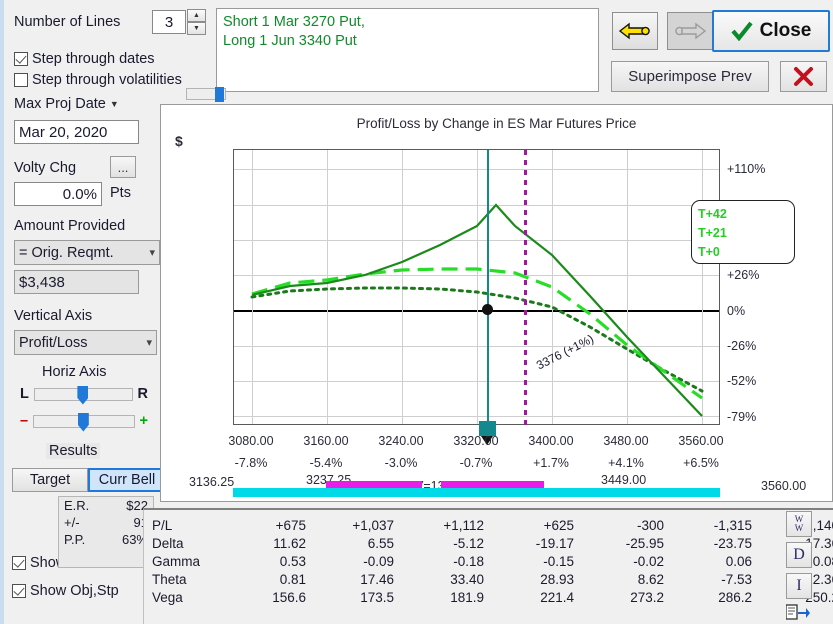  What do you see at coordinates (380, 543) in the screenshot?
I see `greeks-cell: 6.55` at bounding box center [380, 543].